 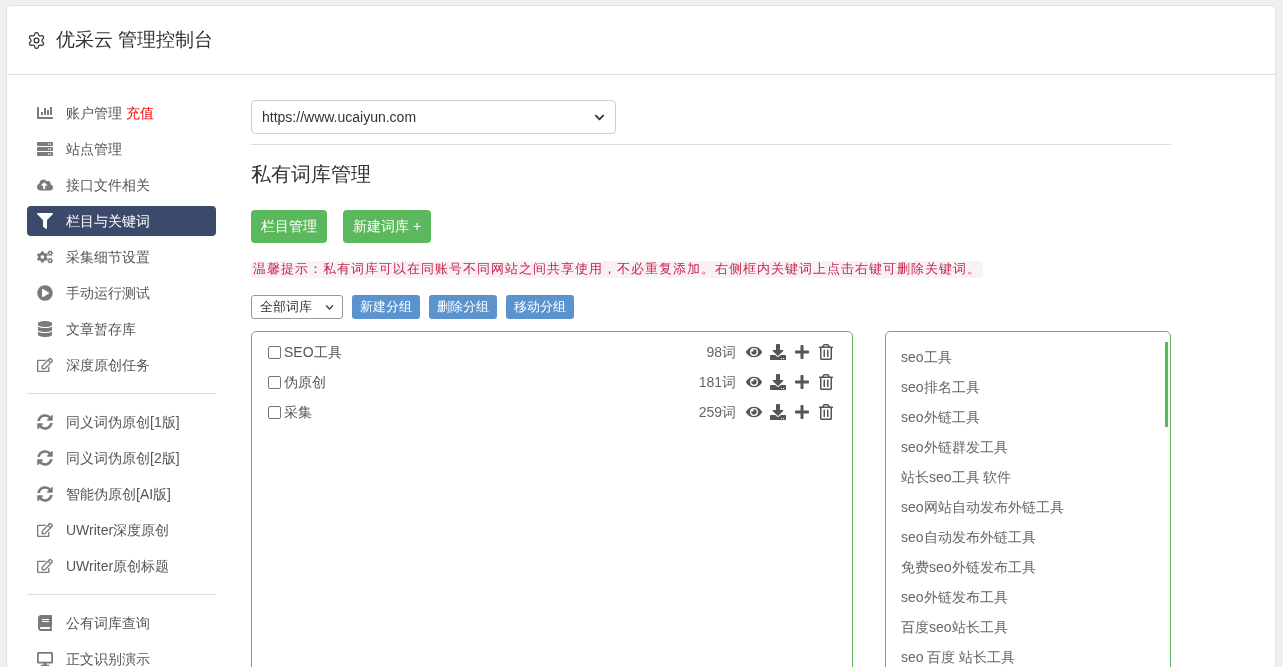 I want to click on sidebar-item: 公有词库查询, so click(x=121, y=623).